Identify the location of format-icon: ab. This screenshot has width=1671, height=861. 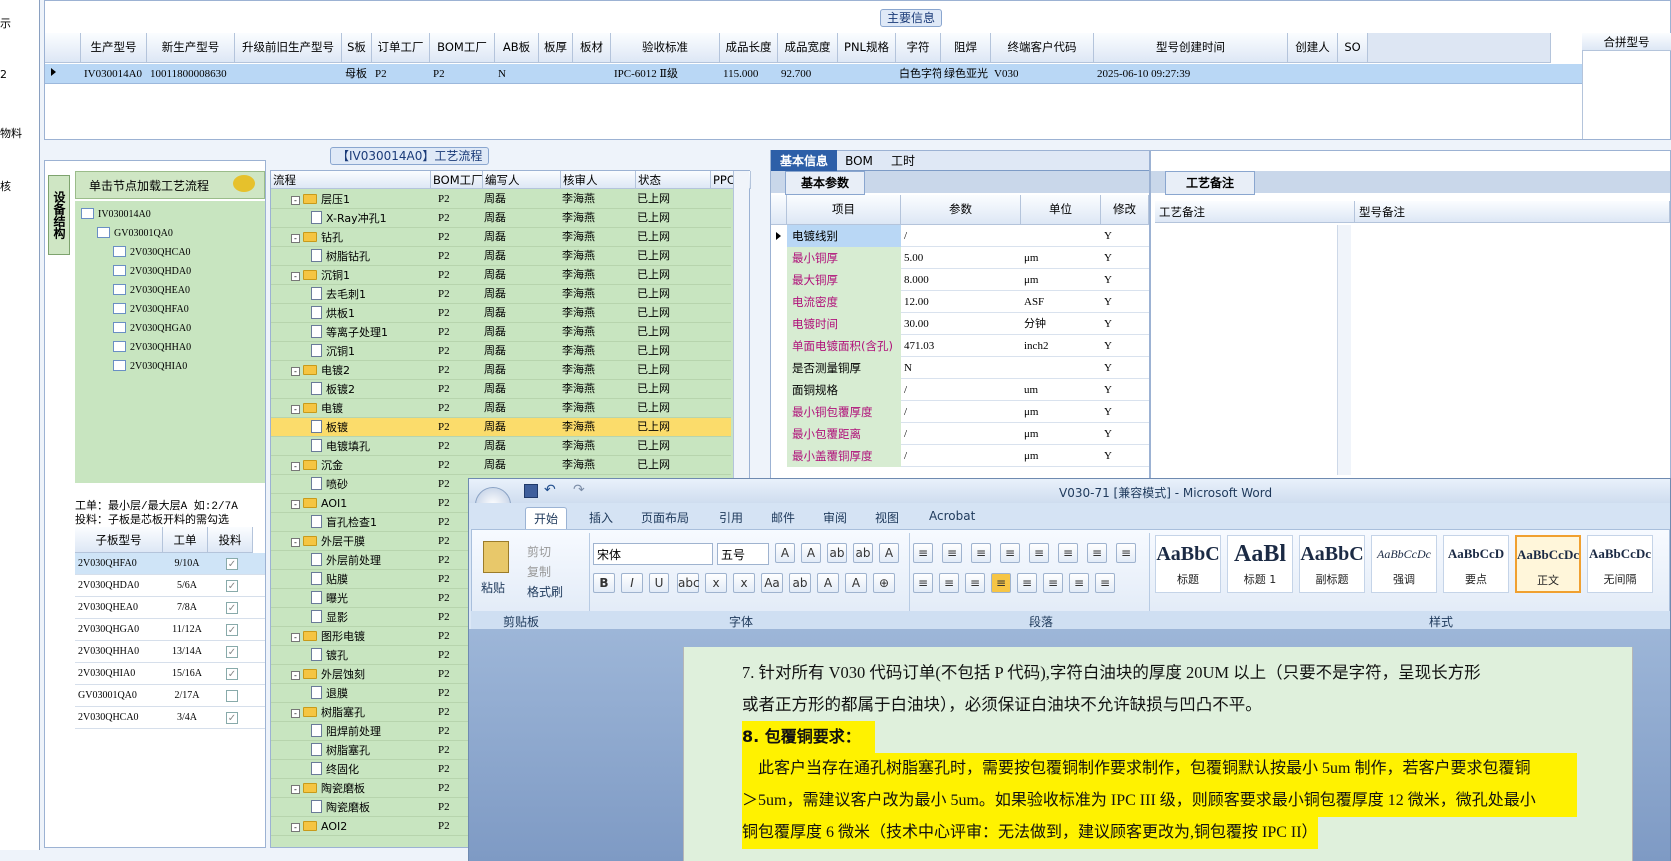
(800, 583).